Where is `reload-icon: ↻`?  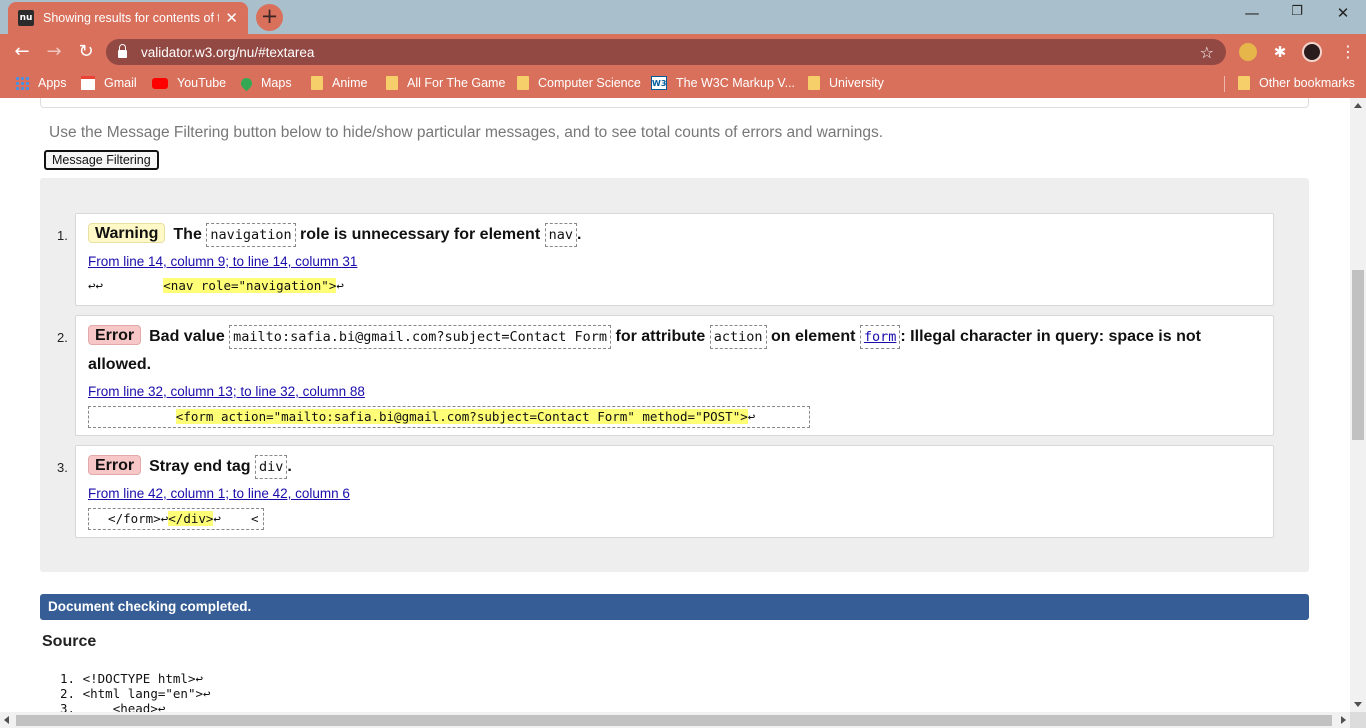 reload-icon: ↻ is located at coordinates (86, 52).